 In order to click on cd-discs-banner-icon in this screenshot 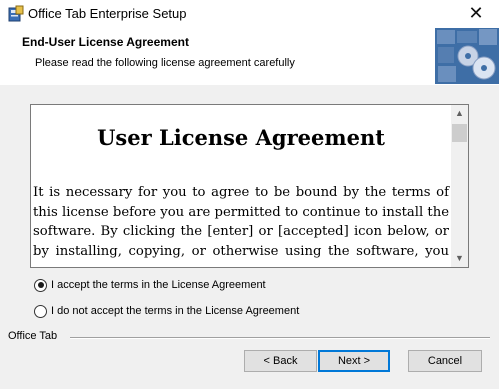, I will do `click(467, 56)`.